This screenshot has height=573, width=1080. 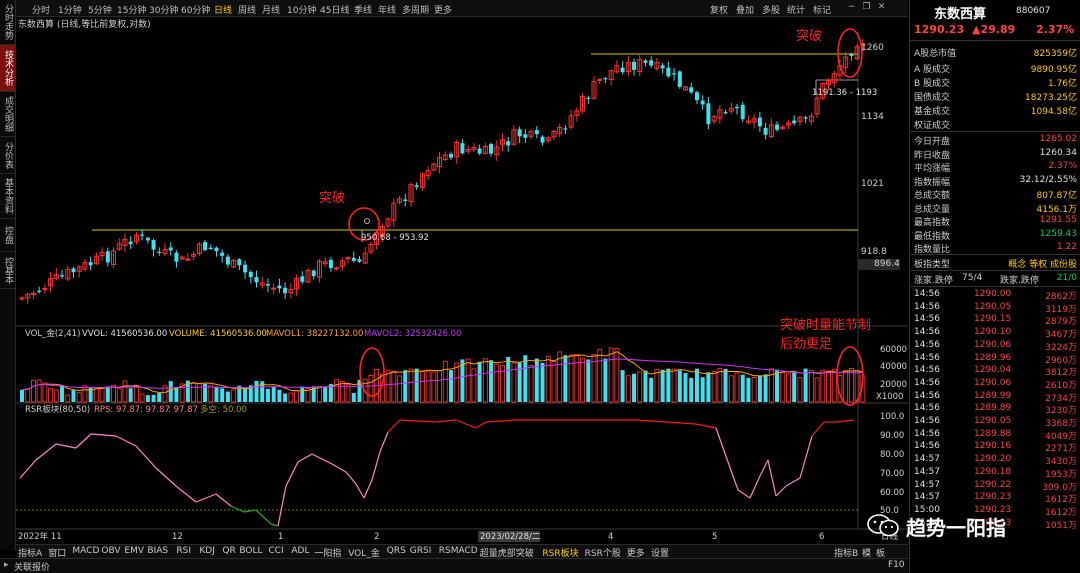 I want to click on indicator-tab: QR, so click(x=228, y=551).